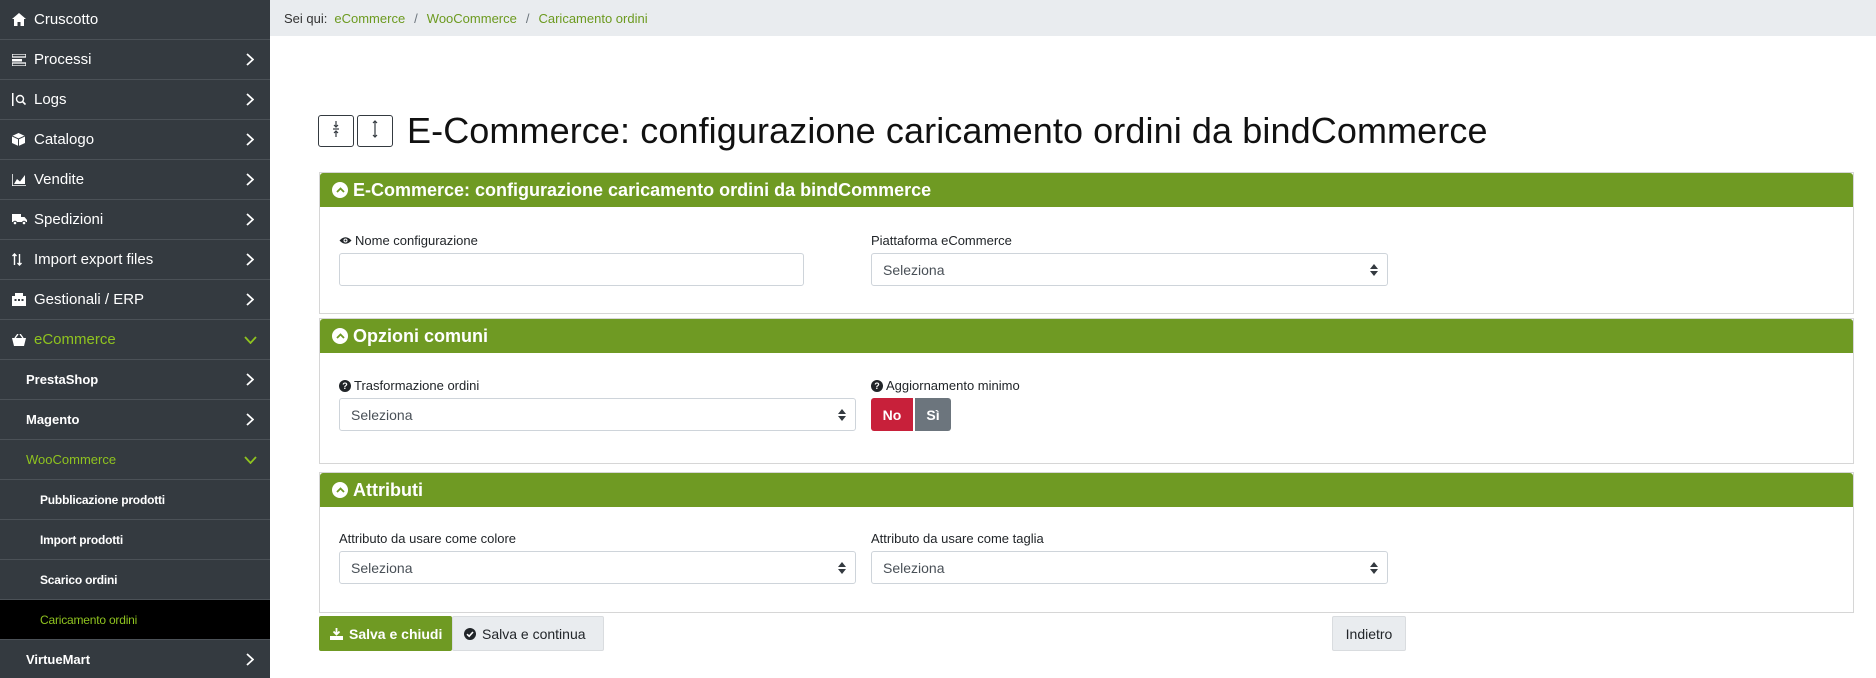  What do you see at coordinates (528, 633) in the screenshot?
I see `save-continue-button: Salva e continua` at bounding box center [528, 633].